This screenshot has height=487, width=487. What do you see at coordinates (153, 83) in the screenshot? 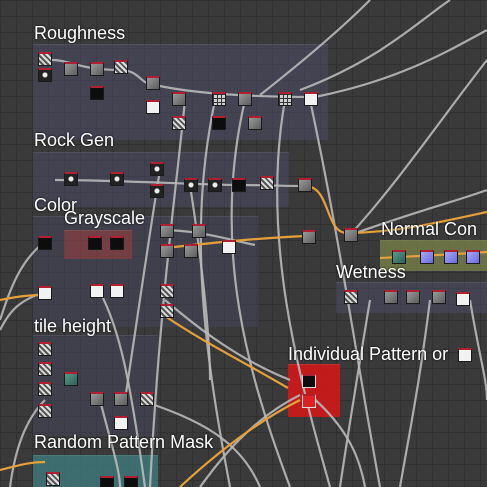
I see `roughness-node-blend` at bounding box center [153, 83].